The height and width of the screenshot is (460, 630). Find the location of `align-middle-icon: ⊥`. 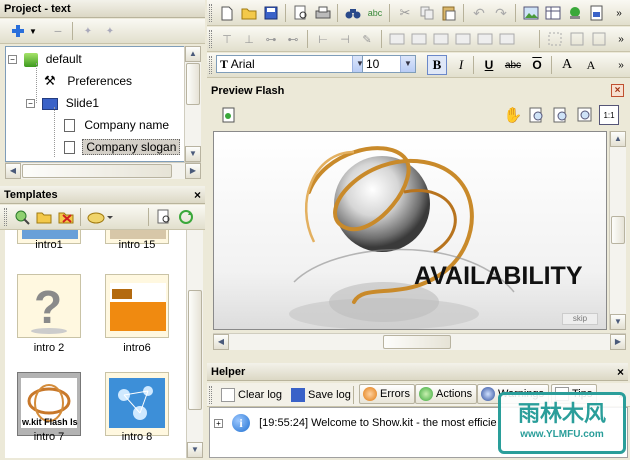

align-middle-icon: ⊥ is located at coordinates (249, 39).